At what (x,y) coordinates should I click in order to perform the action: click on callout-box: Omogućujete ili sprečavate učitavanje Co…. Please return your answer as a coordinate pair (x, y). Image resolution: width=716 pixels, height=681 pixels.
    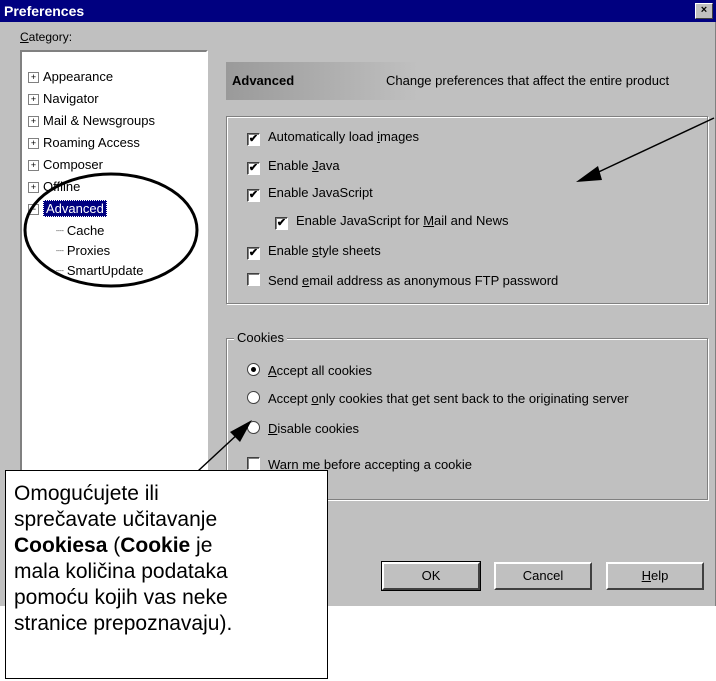
    Looking at the image, I should click on (166, 574).